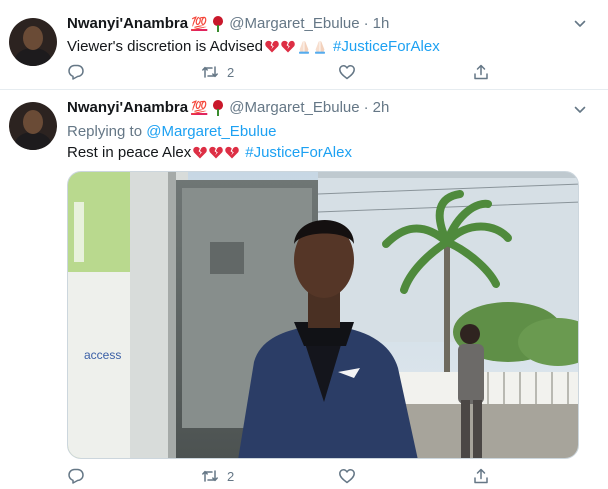 This screenshot has height=489, width=608. I want to click on tweet-body: Viewer's discretion is Advised, so click(165, 46).